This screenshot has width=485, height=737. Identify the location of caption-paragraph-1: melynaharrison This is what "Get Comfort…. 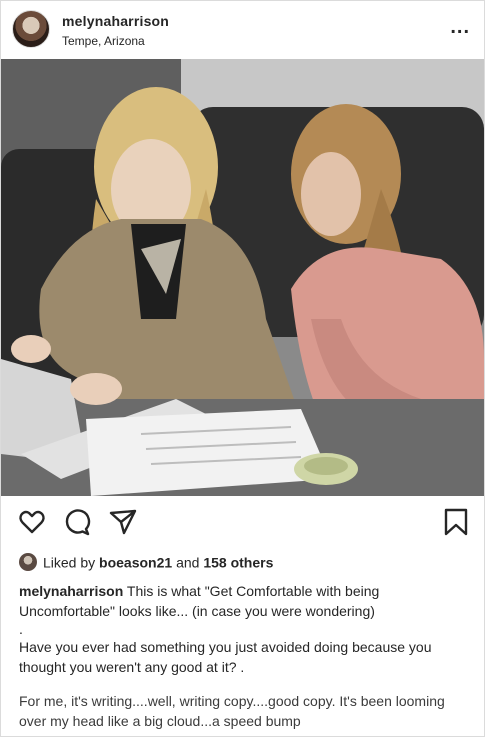
(244, 601).